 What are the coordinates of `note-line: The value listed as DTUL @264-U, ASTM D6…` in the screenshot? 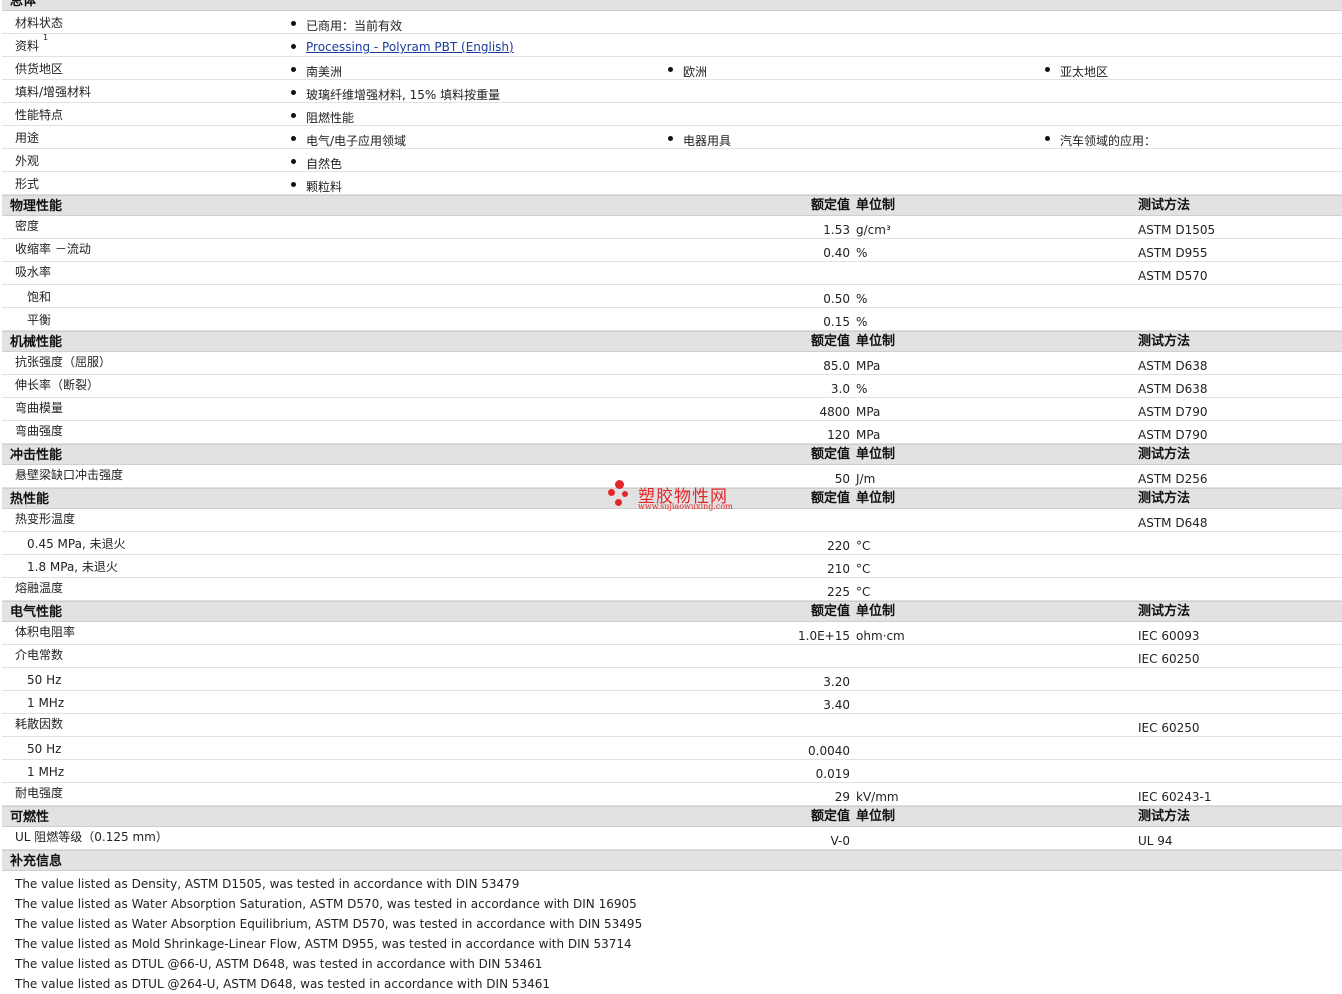 It's located at (283, 984).